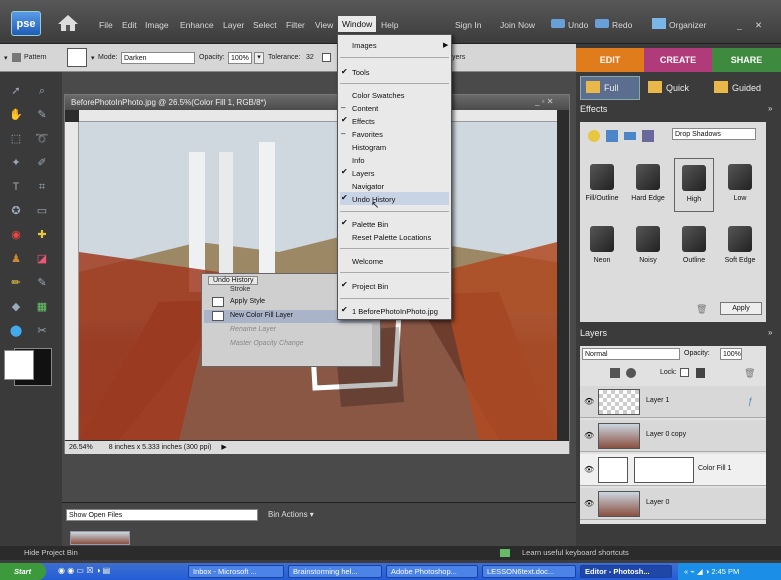 This screenshot has width=781, height=580. Describe the element at coordinates (42, 211) in the screenshot. I see `straighten-tool-icon: ▭` at that location.